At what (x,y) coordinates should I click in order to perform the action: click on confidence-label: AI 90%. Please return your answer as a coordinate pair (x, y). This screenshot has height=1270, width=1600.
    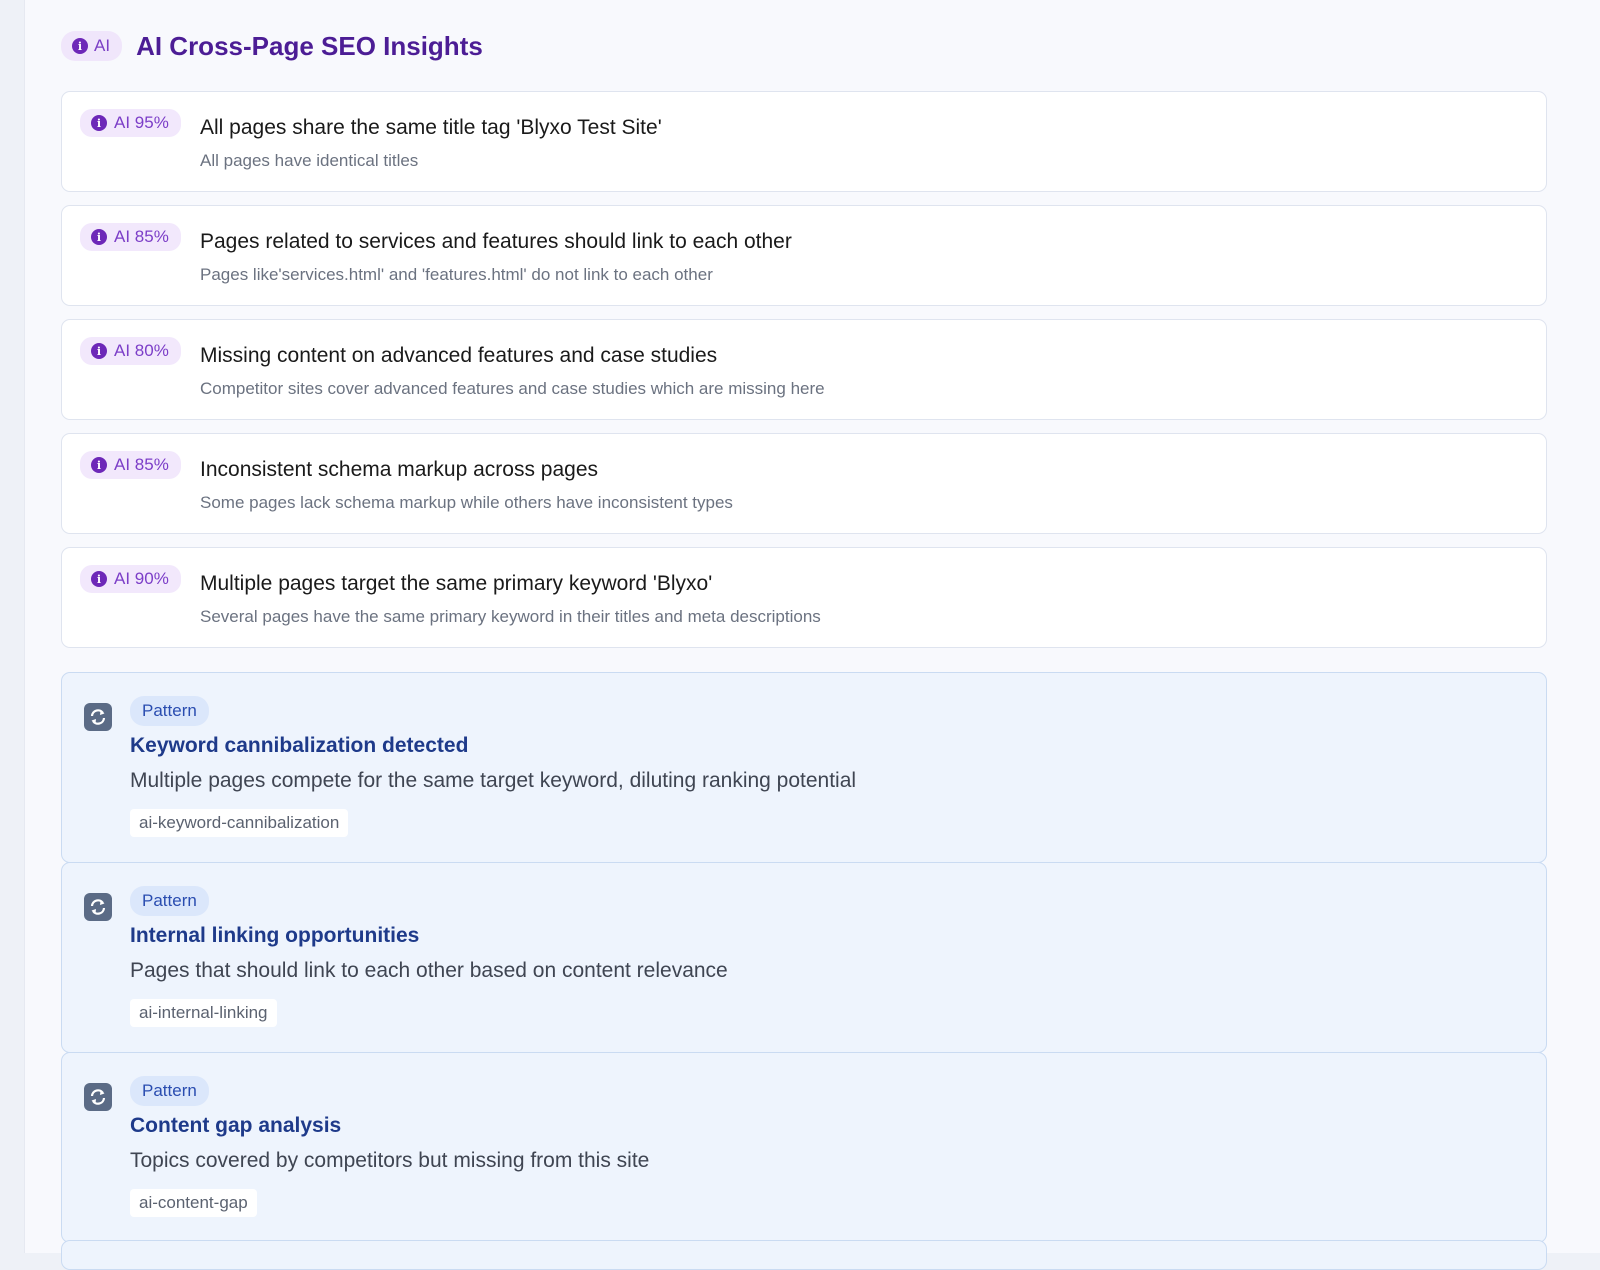
    Looking at the image, I should click on (141, 578).